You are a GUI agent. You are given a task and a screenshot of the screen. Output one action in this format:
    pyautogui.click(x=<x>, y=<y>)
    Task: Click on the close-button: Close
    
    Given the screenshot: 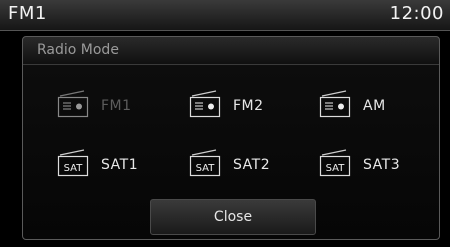 What is the action you would take?
    pyautogui.click(x=233, y=217)
    